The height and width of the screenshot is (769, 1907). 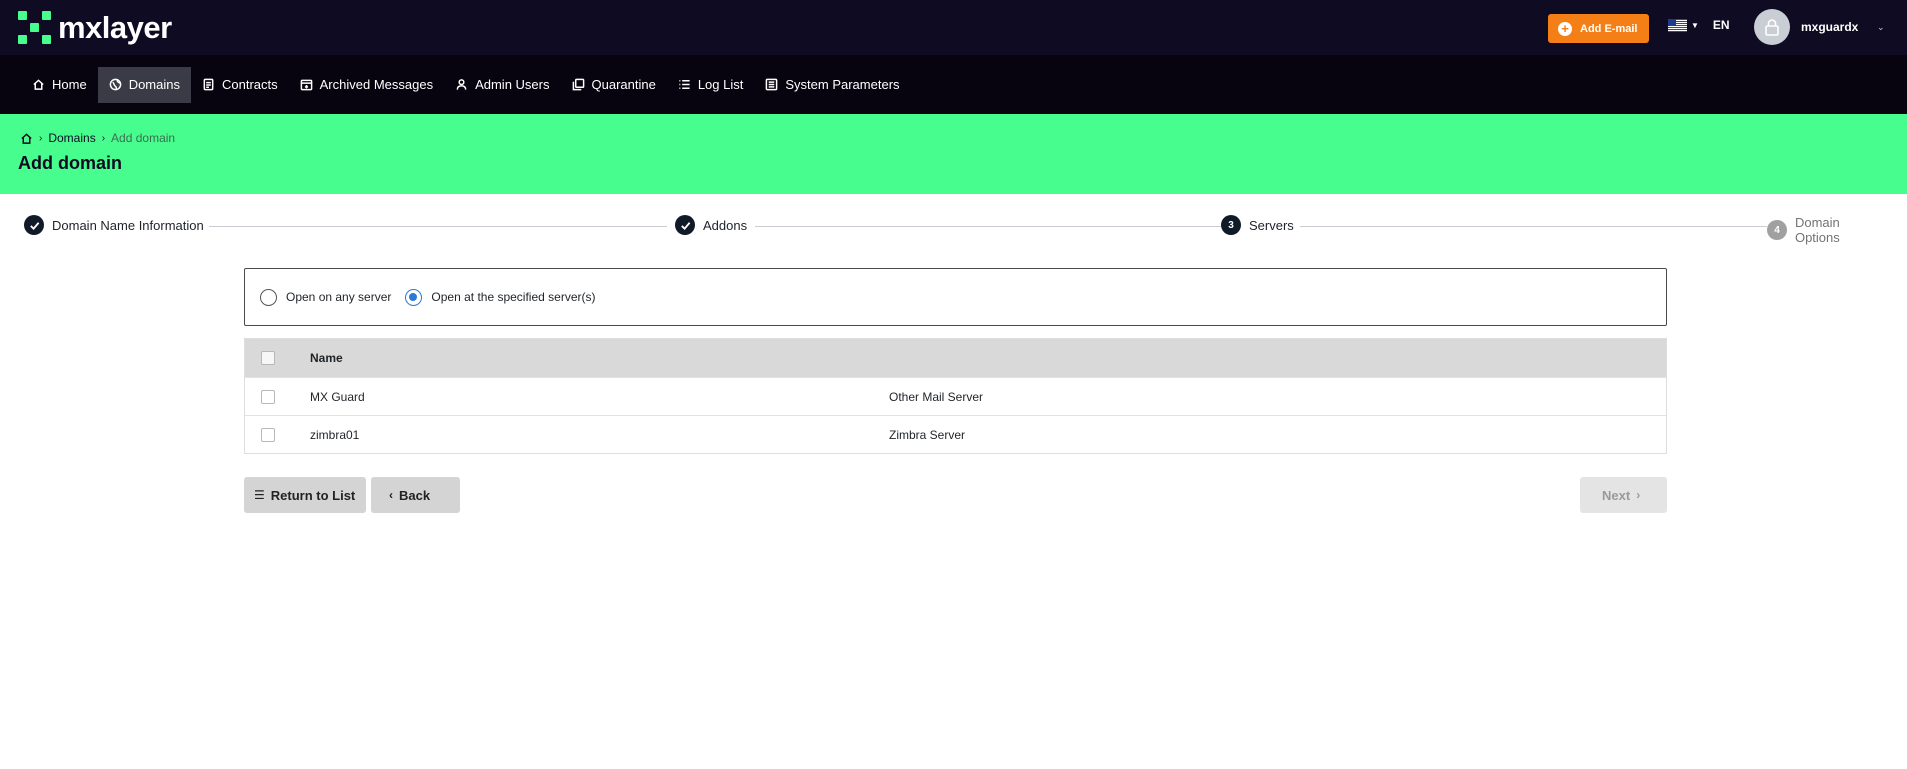 What do you see at coordinates (623, 84) in the screenshot?
I see `nav-item-label: Quarantine` at bounding box center [623, 84].